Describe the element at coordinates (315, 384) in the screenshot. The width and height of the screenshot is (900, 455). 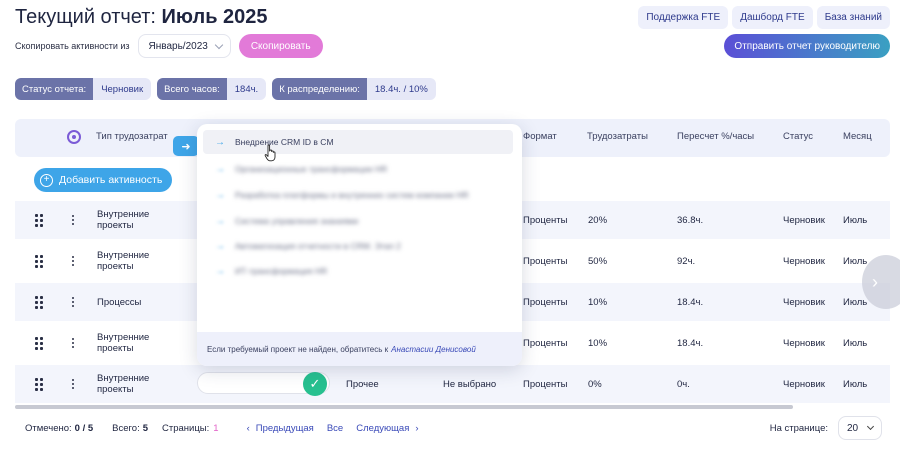
I see `check-icon: ✓` at that location.